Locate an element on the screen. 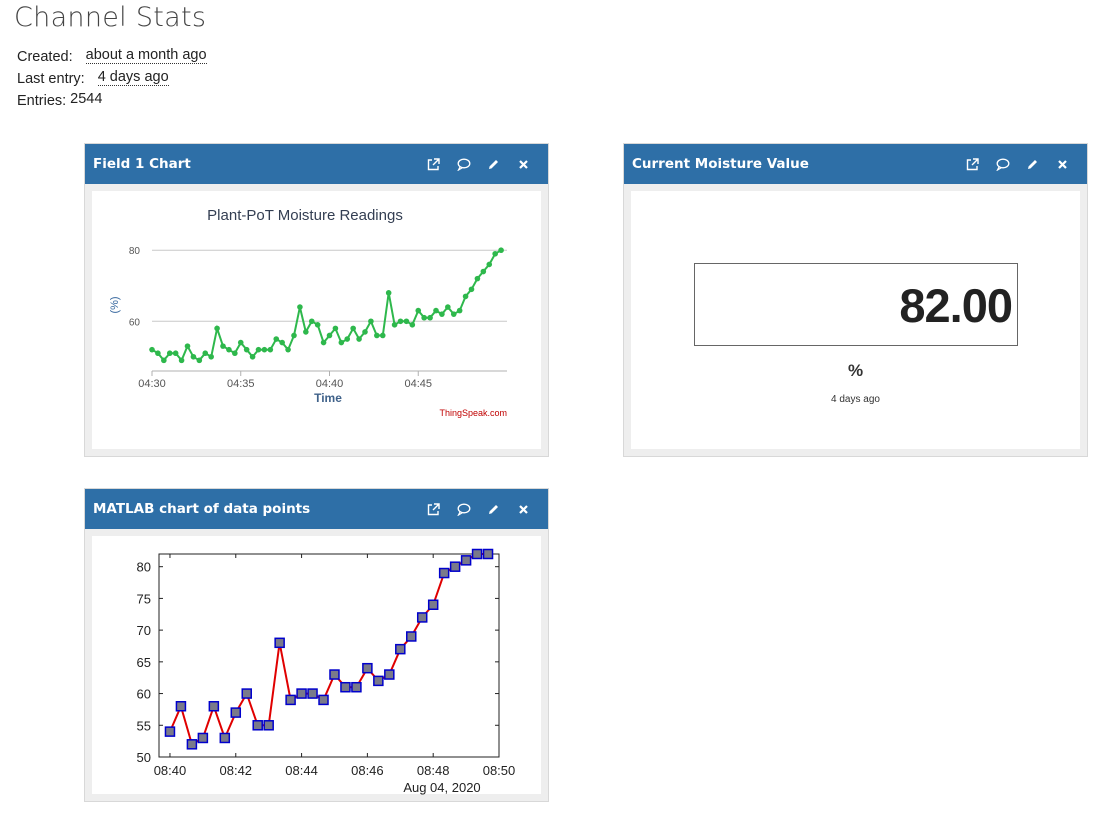  x-tick-label: 08:42 is located at coordinates (236, 770).